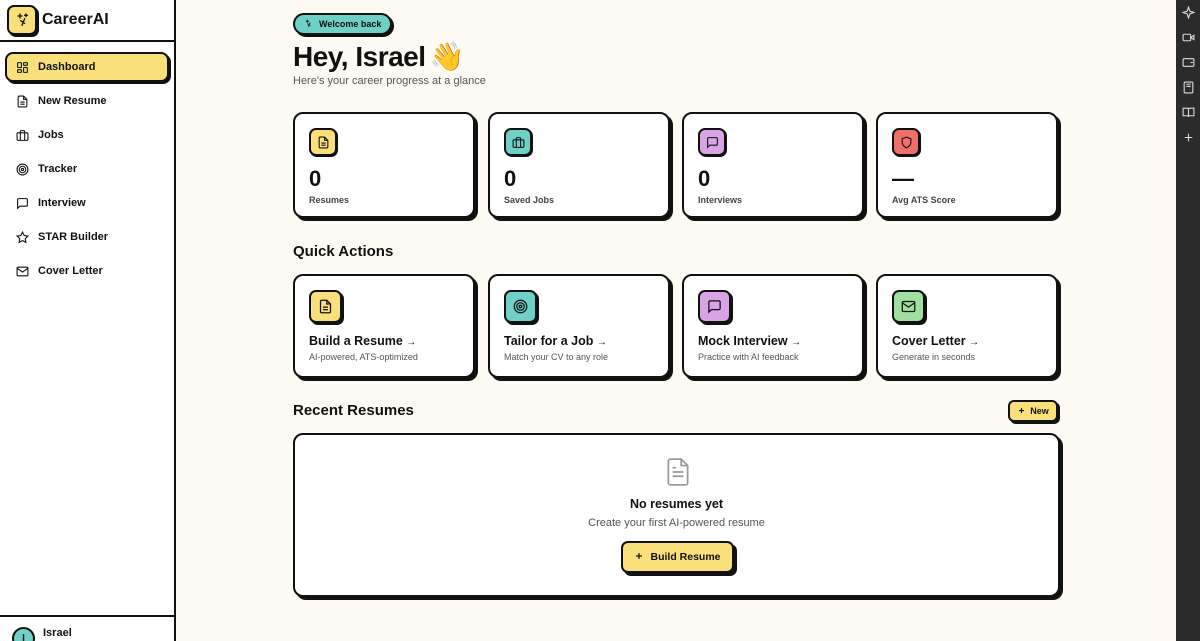 The width and height of the screenshot is (1200, 641). What do you see at coordinates (22, 237) in the screenshot?
I see `star-icon` at bounding box center [22, 237].